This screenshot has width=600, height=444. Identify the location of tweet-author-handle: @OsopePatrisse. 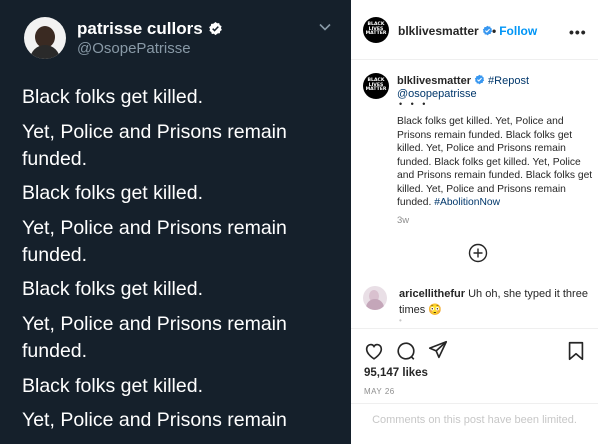
(134, 48).